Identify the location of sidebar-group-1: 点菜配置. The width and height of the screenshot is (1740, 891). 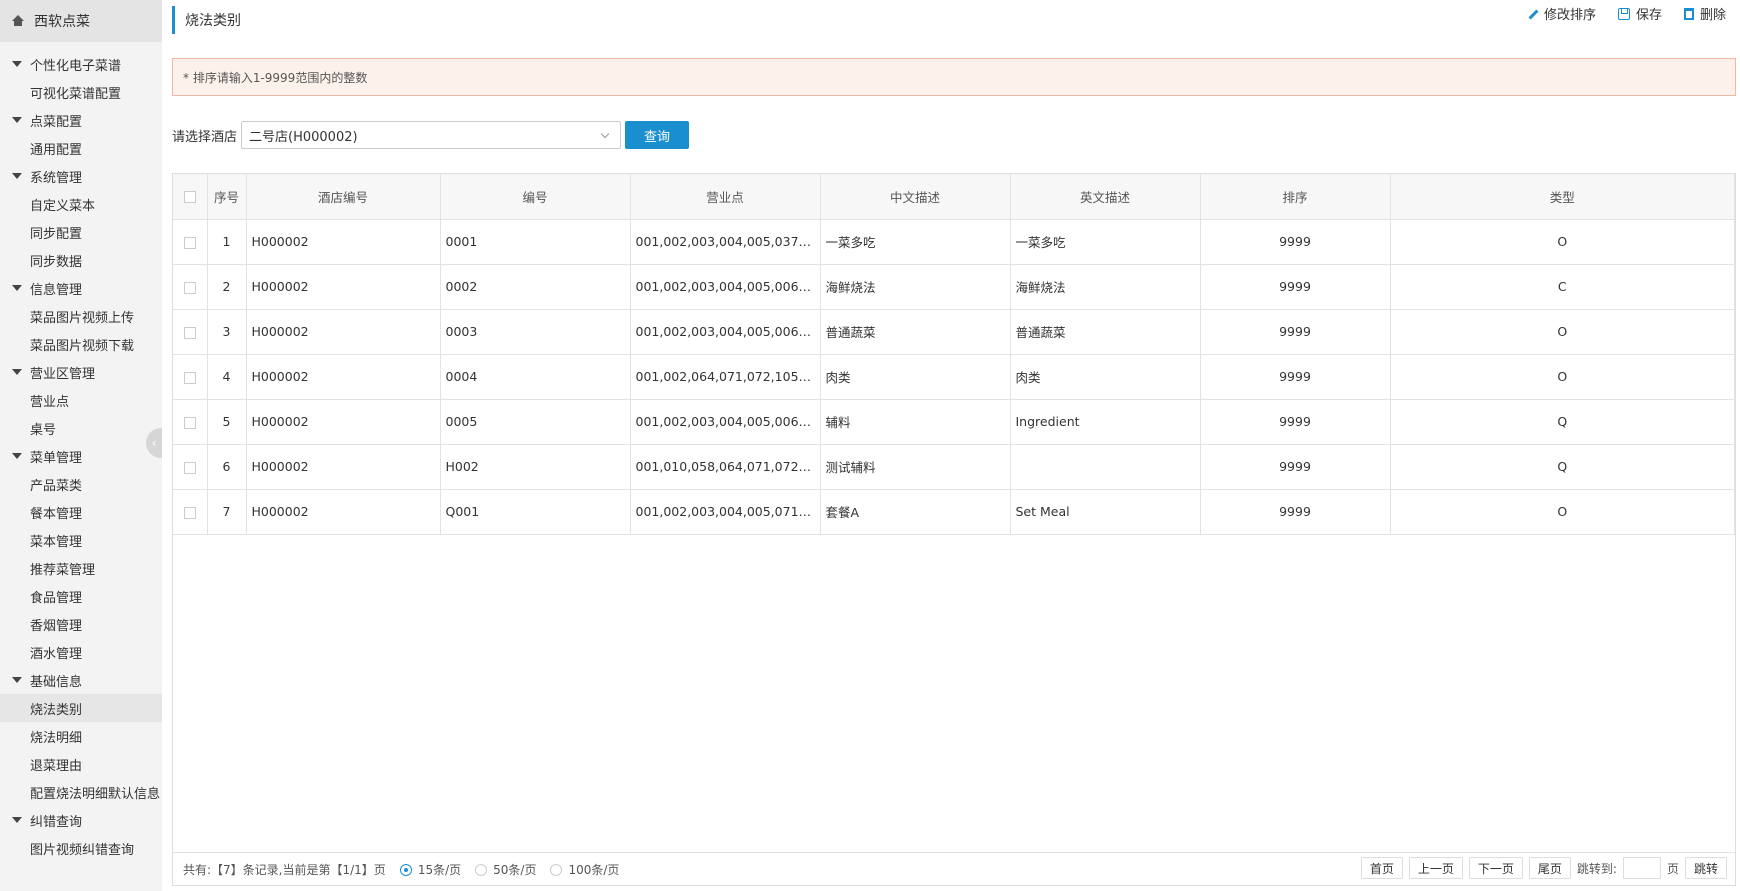
(81, 120).